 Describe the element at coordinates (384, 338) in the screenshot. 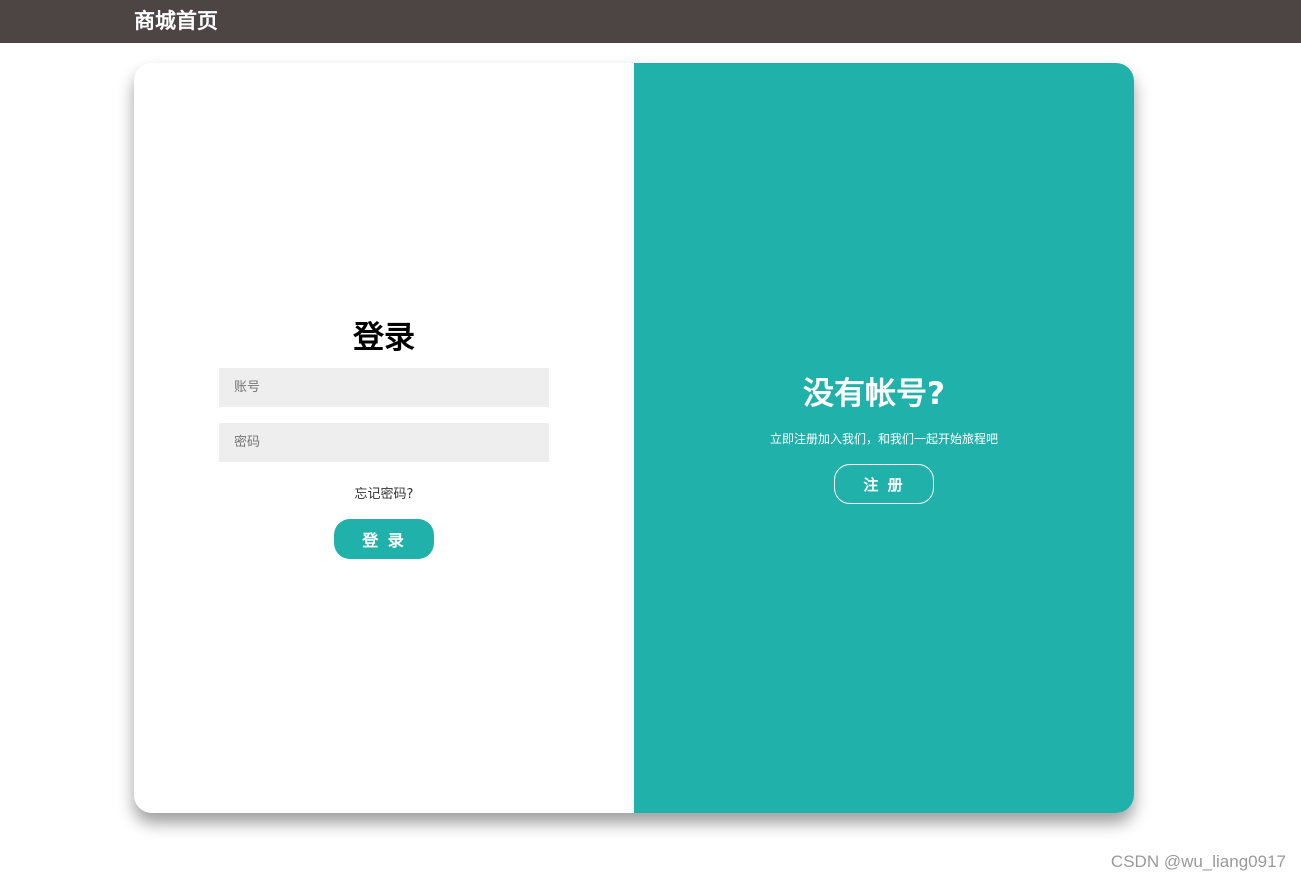

I see `login-title: 登录` at that location.